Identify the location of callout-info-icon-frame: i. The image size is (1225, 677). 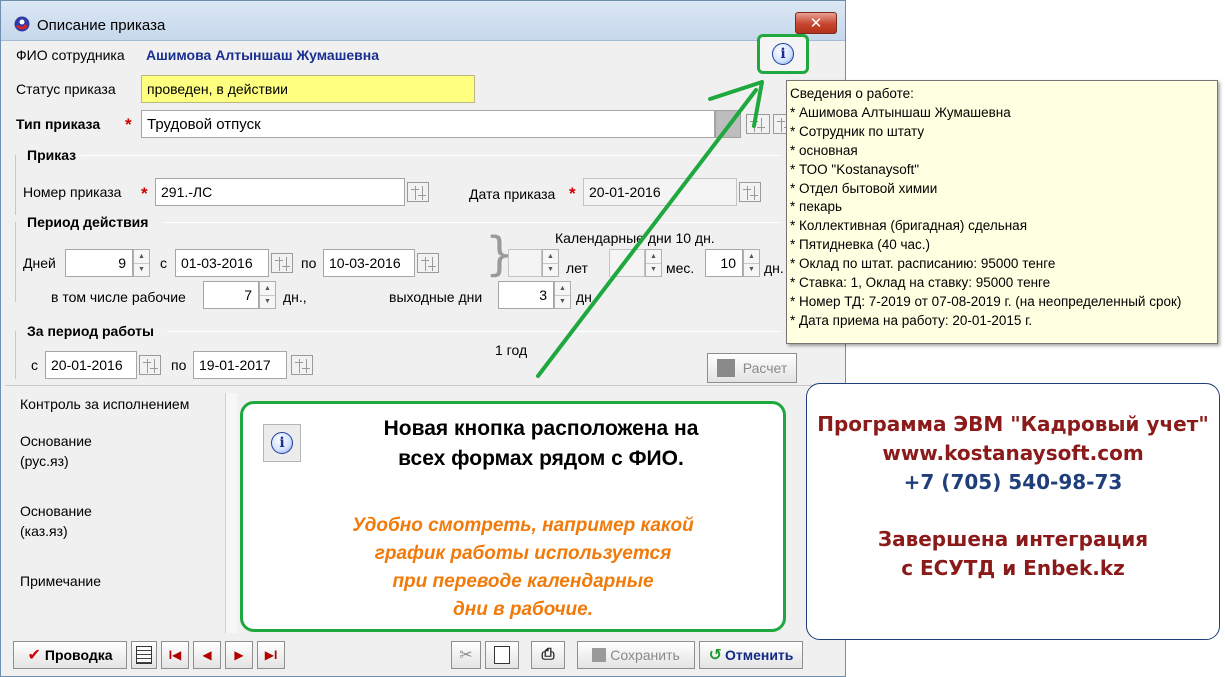
(282, 443).